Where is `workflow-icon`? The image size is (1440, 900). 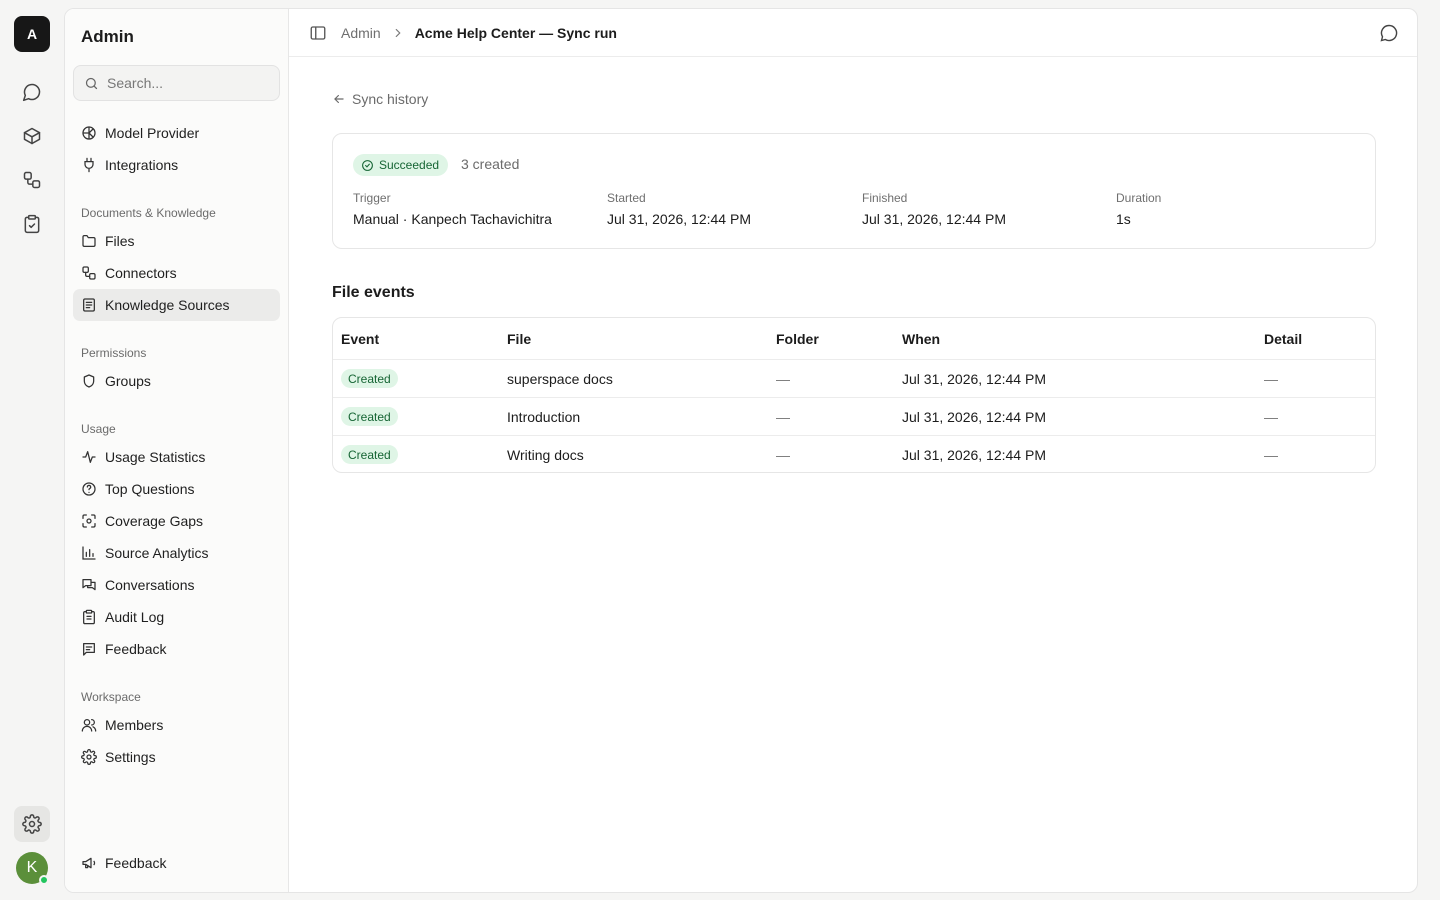 workflow-icon is located at coordinates (32, 180).